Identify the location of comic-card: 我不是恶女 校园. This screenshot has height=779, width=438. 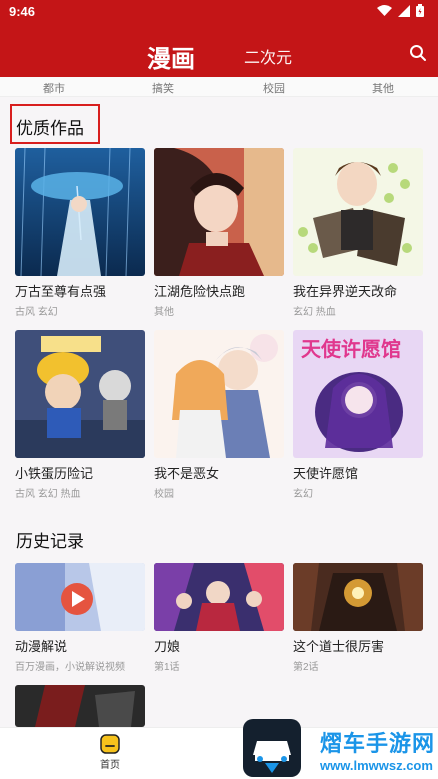
(219, 415).